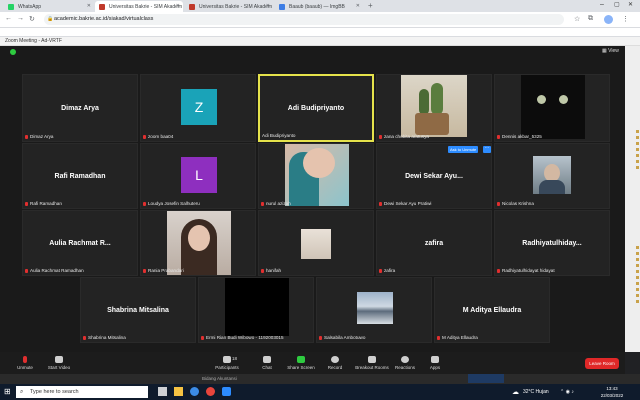 Image resolution: width=640 pixels, height=400 pixels. I want to click on participants-button: Participants, so click(227, 363).